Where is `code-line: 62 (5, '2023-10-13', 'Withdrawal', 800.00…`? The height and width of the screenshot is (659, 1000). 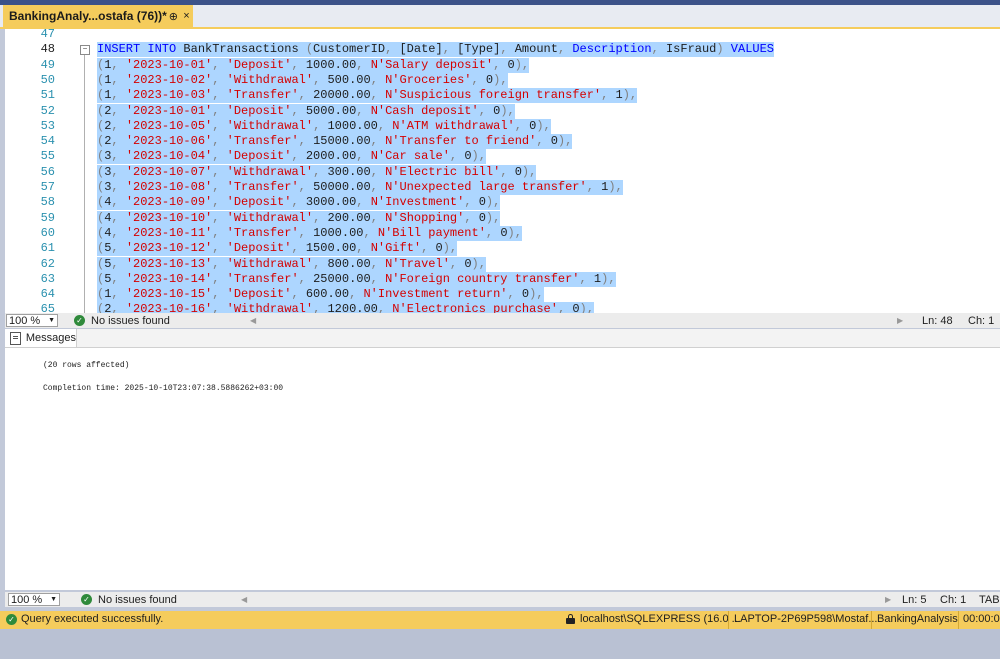
code-line: 62 (5, '2023-10-13', 'Withdrawal', 800.00… is located at coordinates (502, 264).